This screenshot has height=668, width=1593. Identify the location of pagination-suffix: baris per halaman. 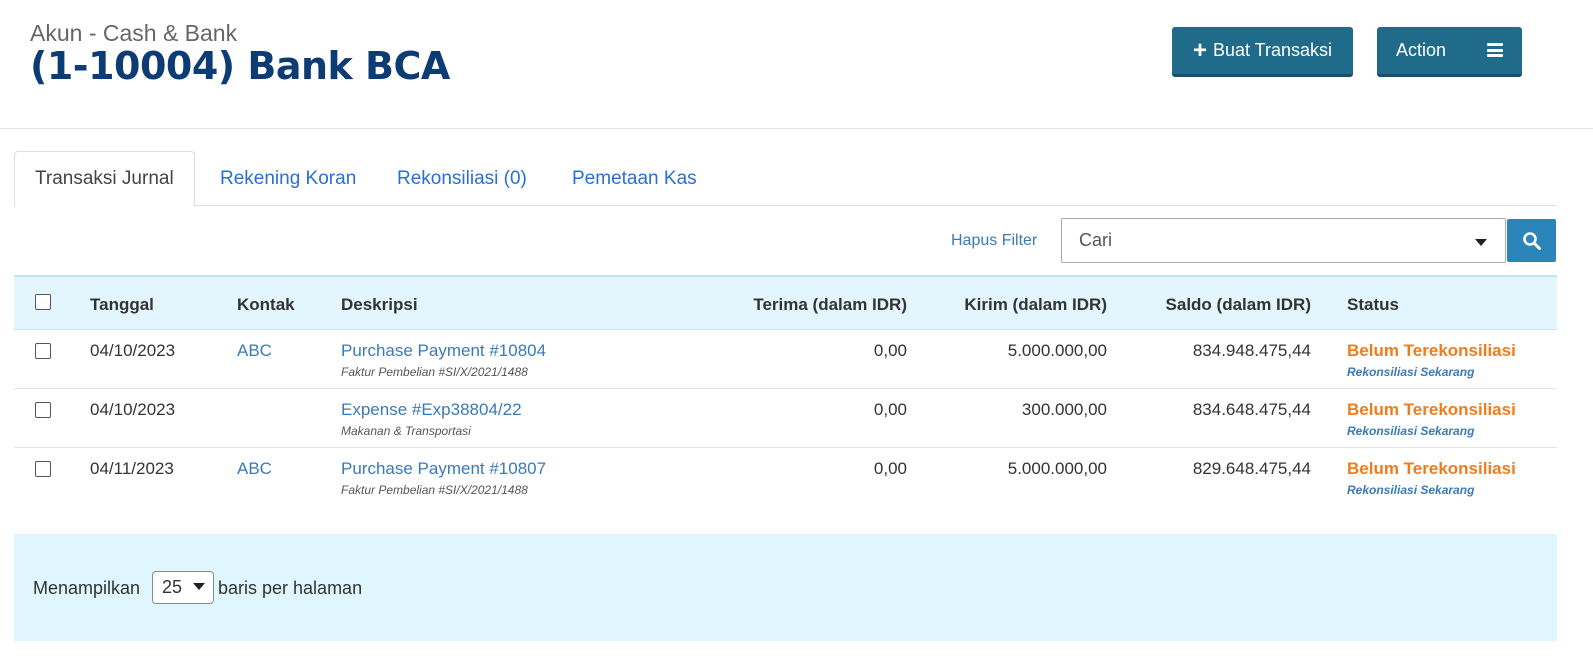
(290, 588).